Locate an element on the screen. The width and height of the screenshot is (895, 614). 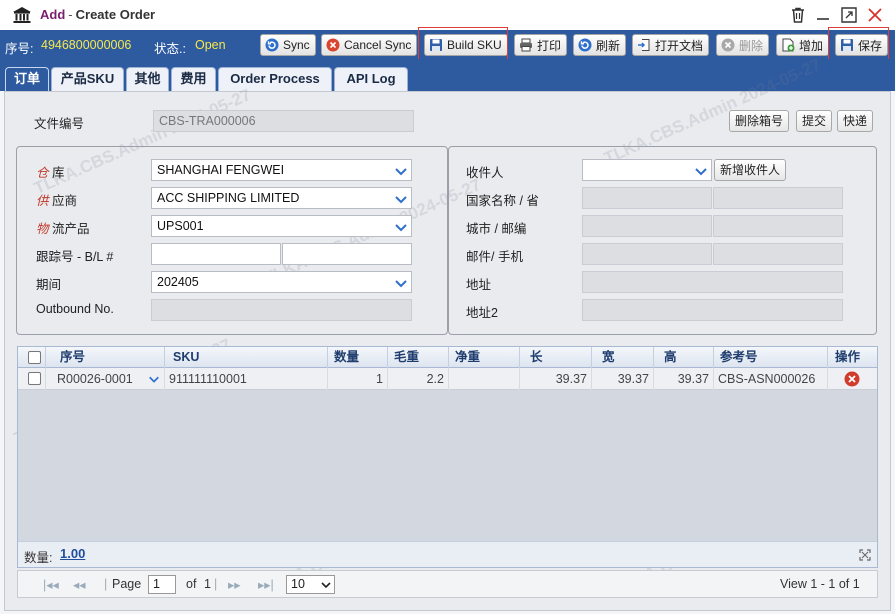
warehouse-select: SHANGHAI FENGWEI is located at coordinates (281, 170).